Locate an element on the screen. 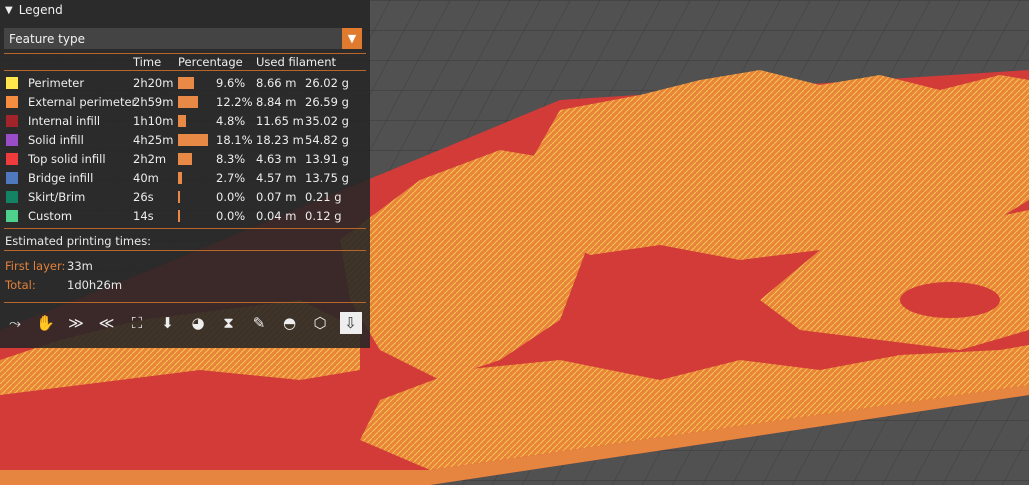 The image size is (1029, 485). feature-time: 2h20m is located at coordinates (153, 83).